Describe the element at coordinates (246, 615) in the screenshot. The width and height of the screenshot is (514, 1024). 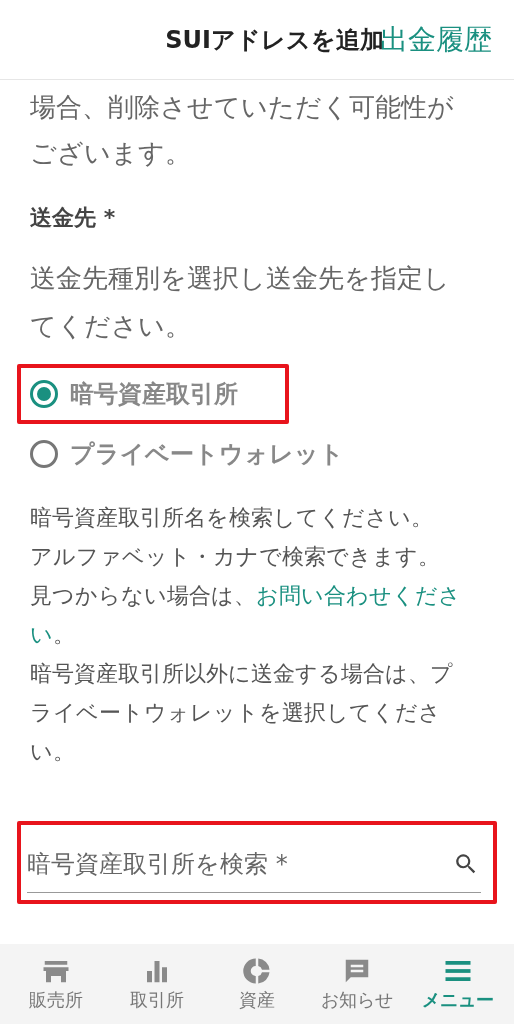
I see `help-text: 見つからない場合は、お問い合わせくださ い。` at that location.